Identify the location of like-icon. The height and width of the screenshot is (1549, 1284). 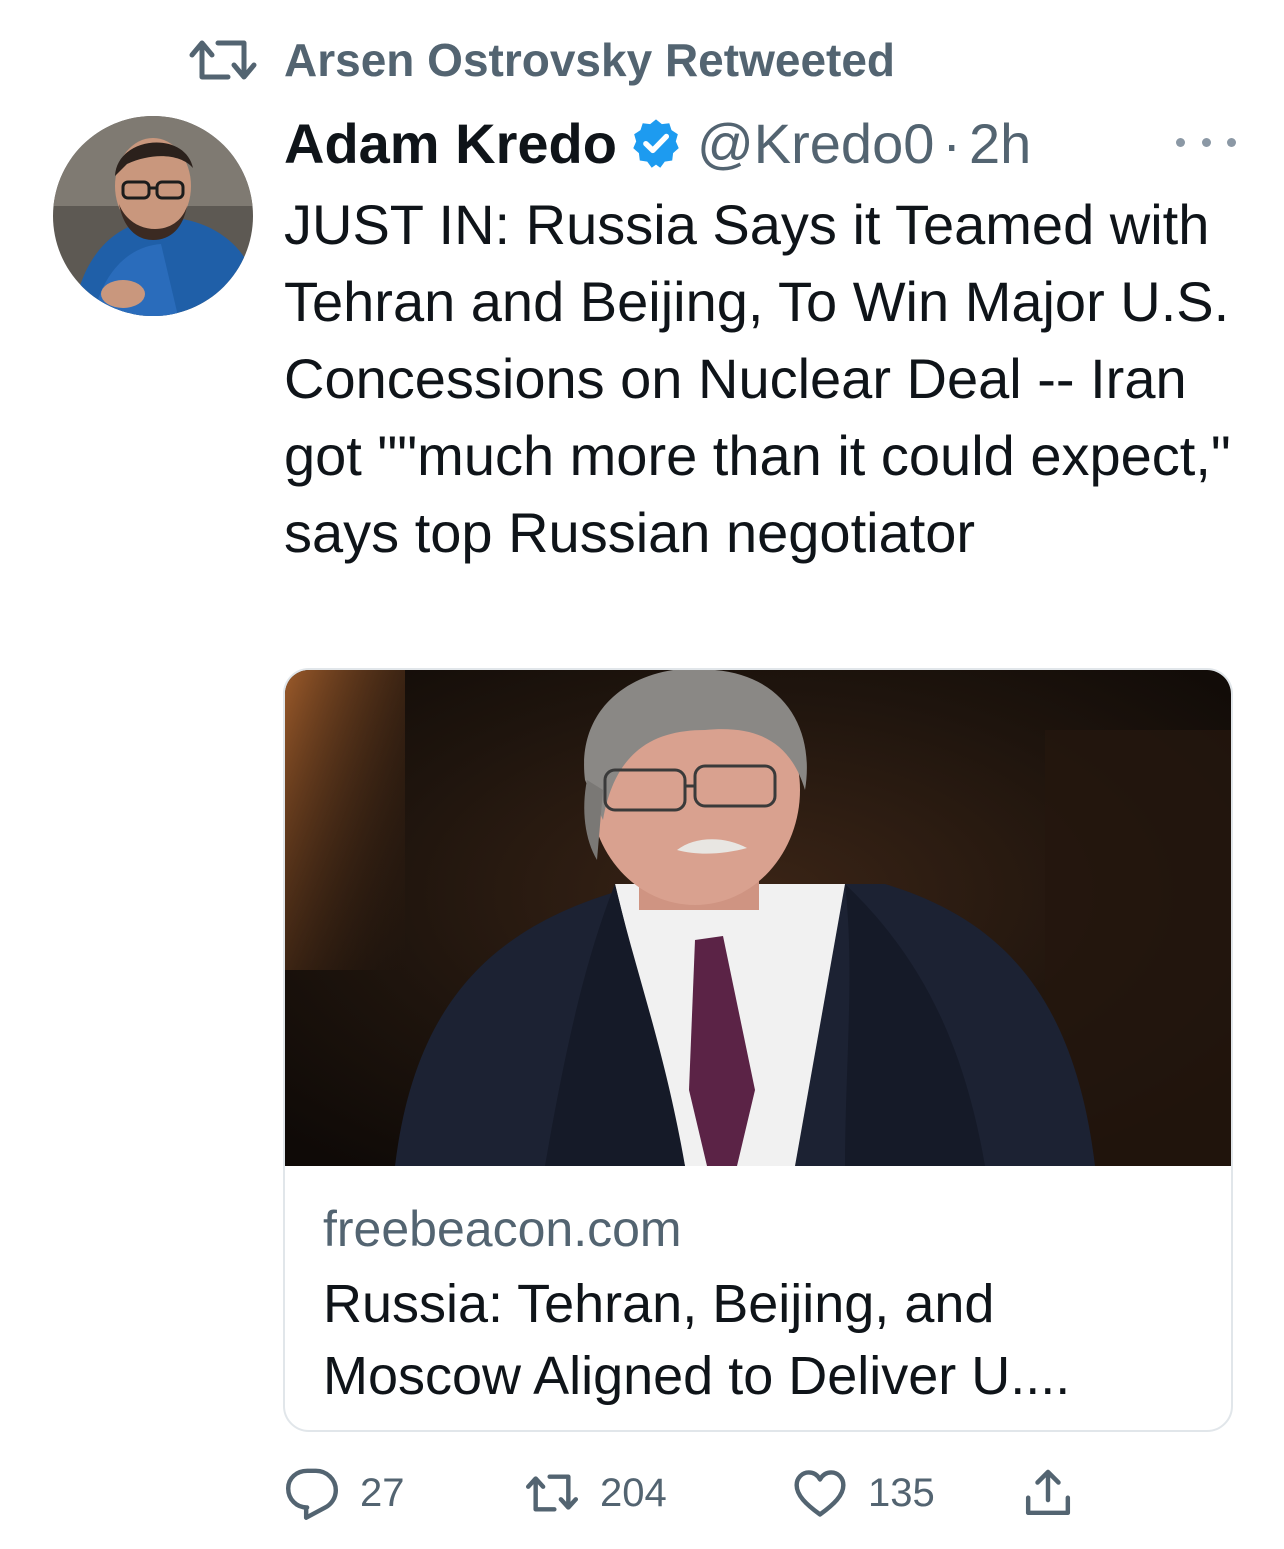
(820, 1493).